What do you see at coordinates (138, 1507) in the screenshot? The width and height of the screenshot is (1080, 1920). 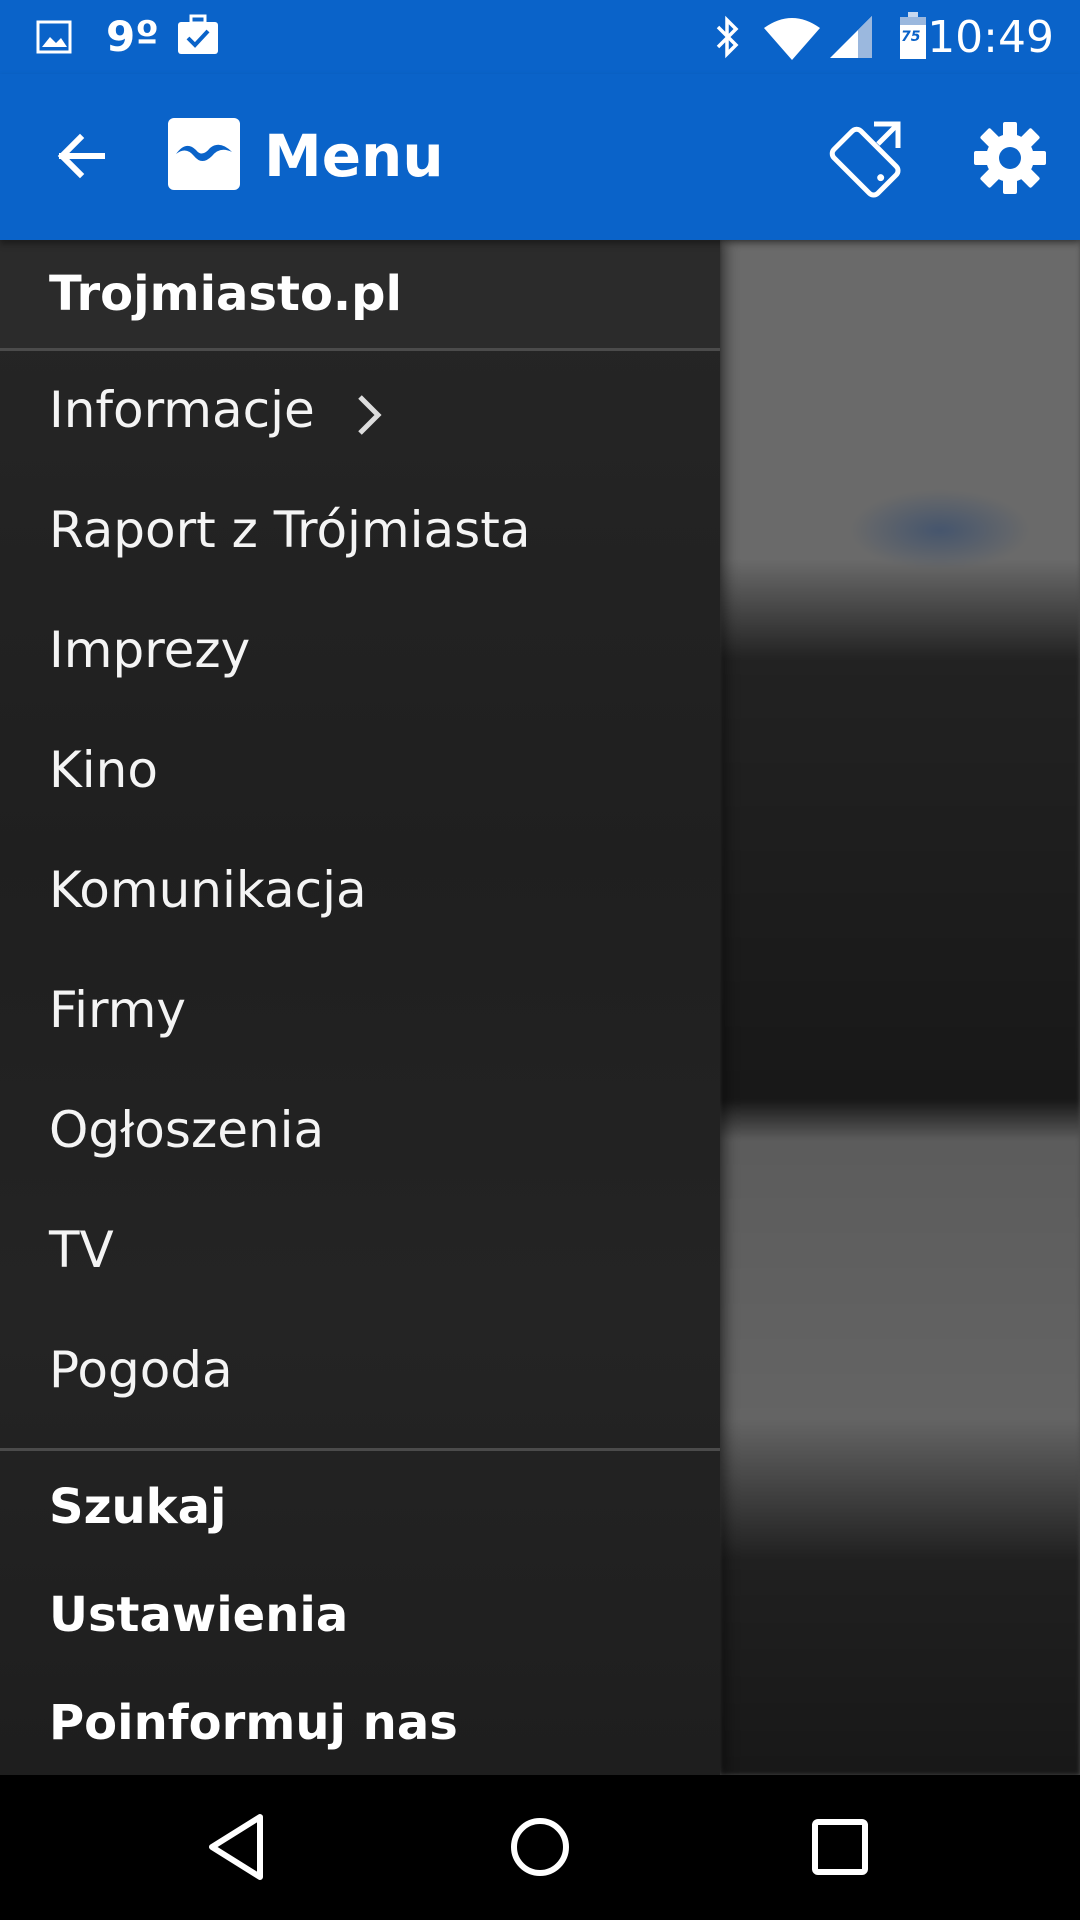 I see `footer-item-label: Szukaj` at bounding box center [138, 1507].